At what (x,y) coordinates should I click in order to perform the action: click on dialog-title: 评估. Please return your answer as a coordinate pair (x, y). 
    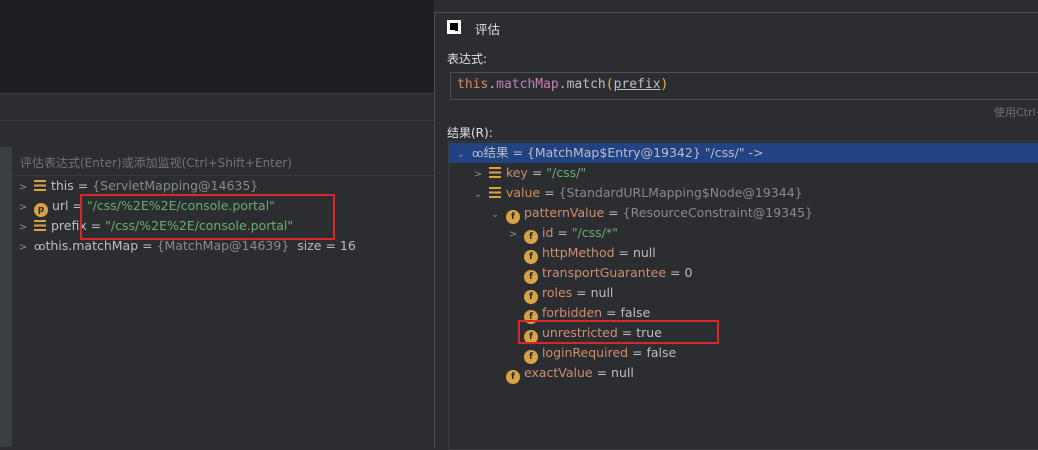
    Looking at the image, I should click on (488, 29).